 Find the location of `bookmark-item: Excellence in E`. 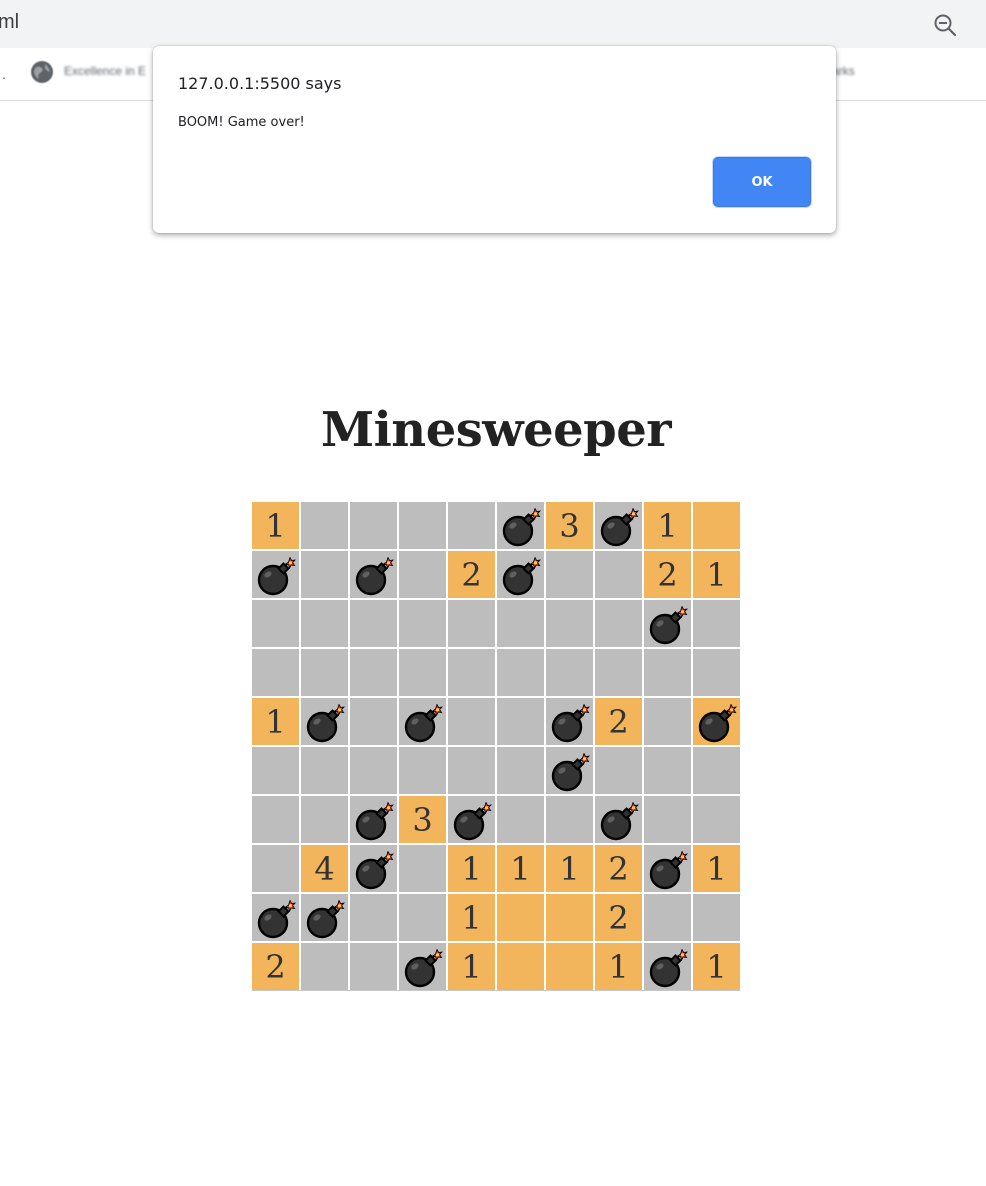

bookmark-item: Excellence in E is located at coordinates (105, 71).